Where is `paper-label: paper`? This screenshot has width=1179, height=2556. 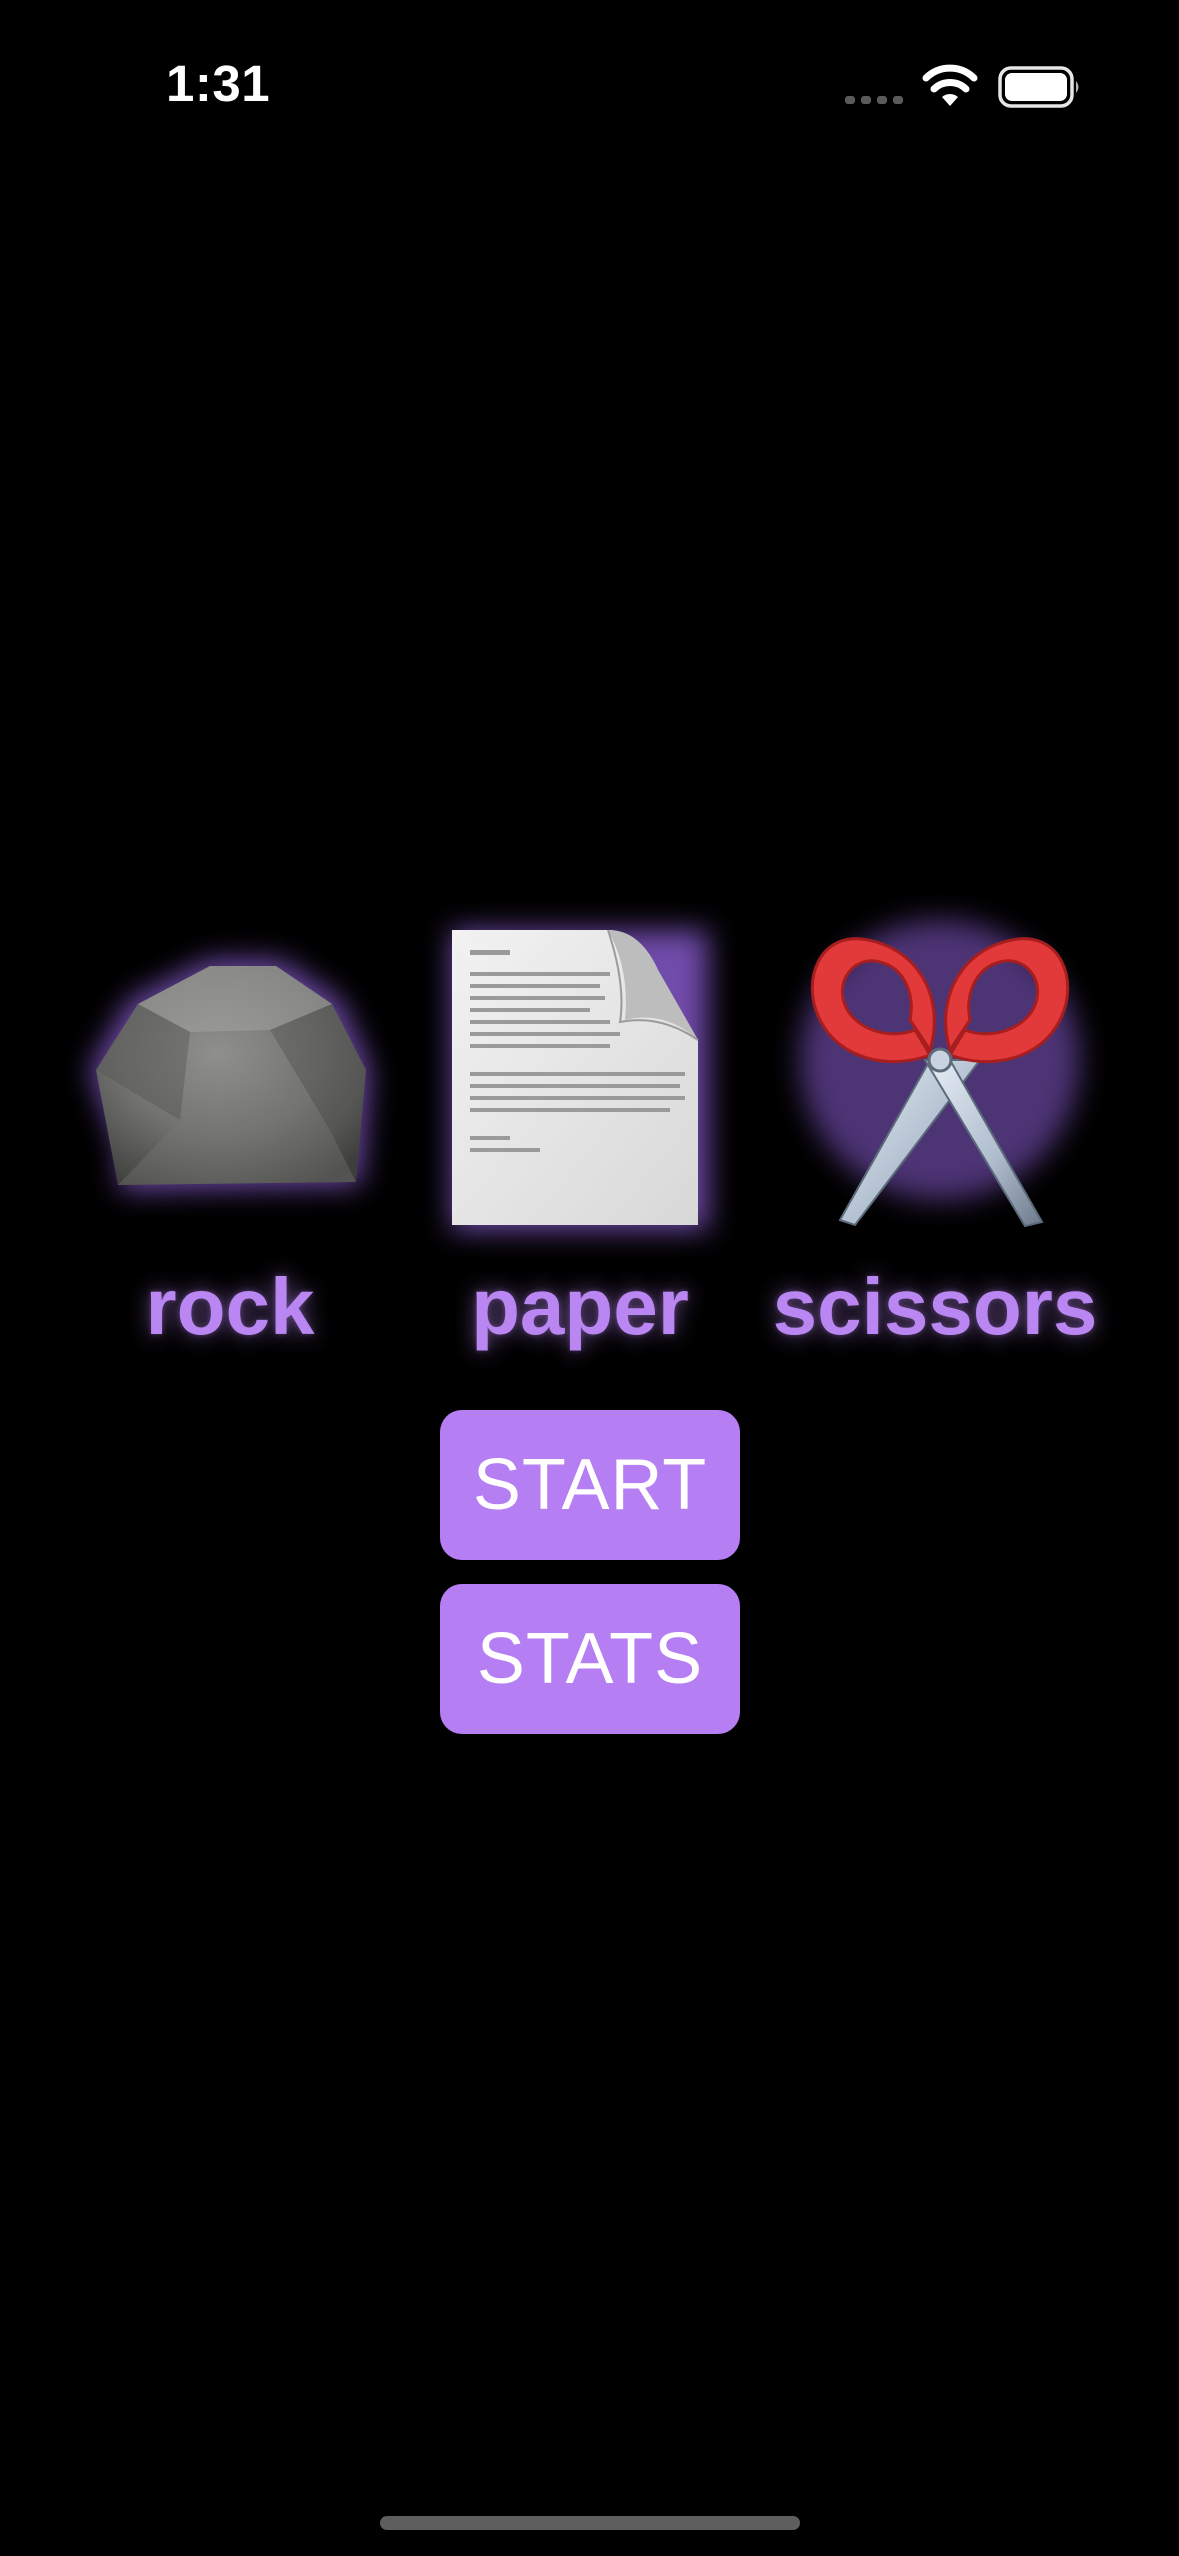 paper-label: paper is located at coordinates (580, 1306).